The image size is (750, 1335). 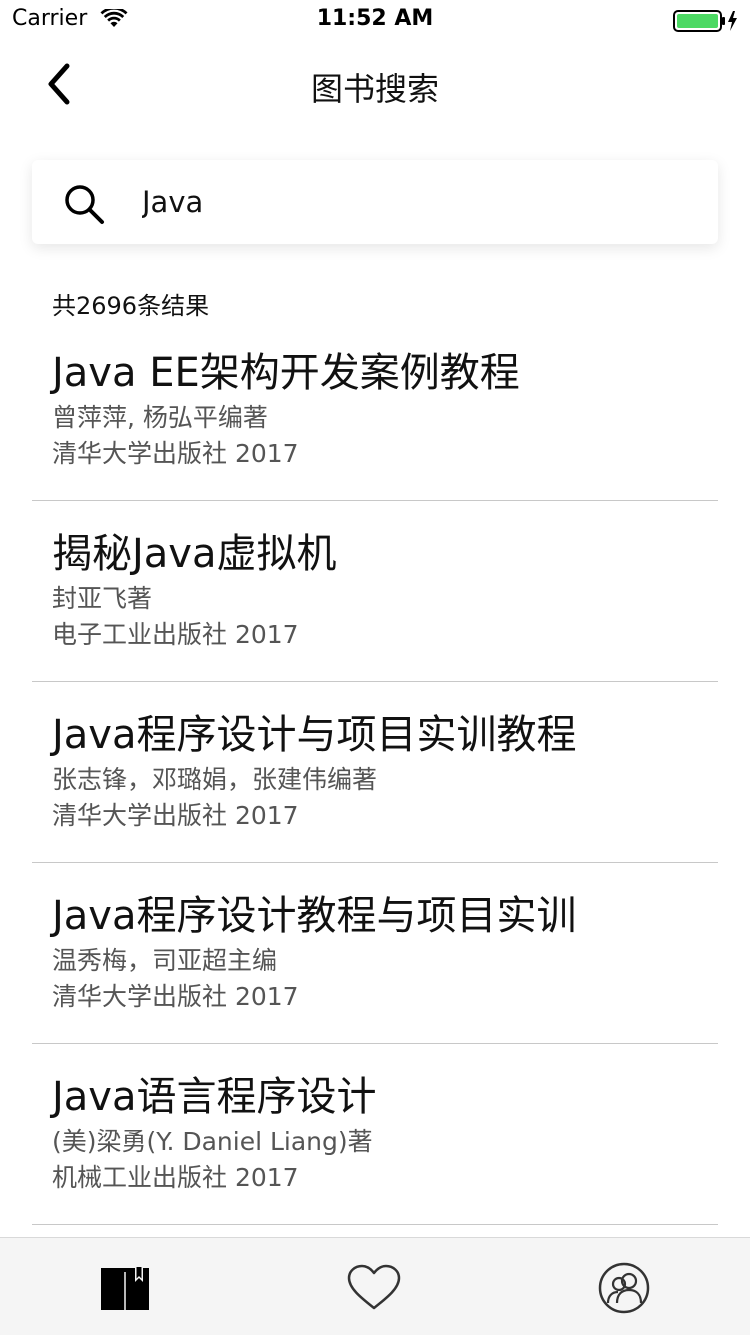 What do you see at coordinates (705, 21) in the screenshot?
I see `battery-icon` at bounding box center [705, 21].